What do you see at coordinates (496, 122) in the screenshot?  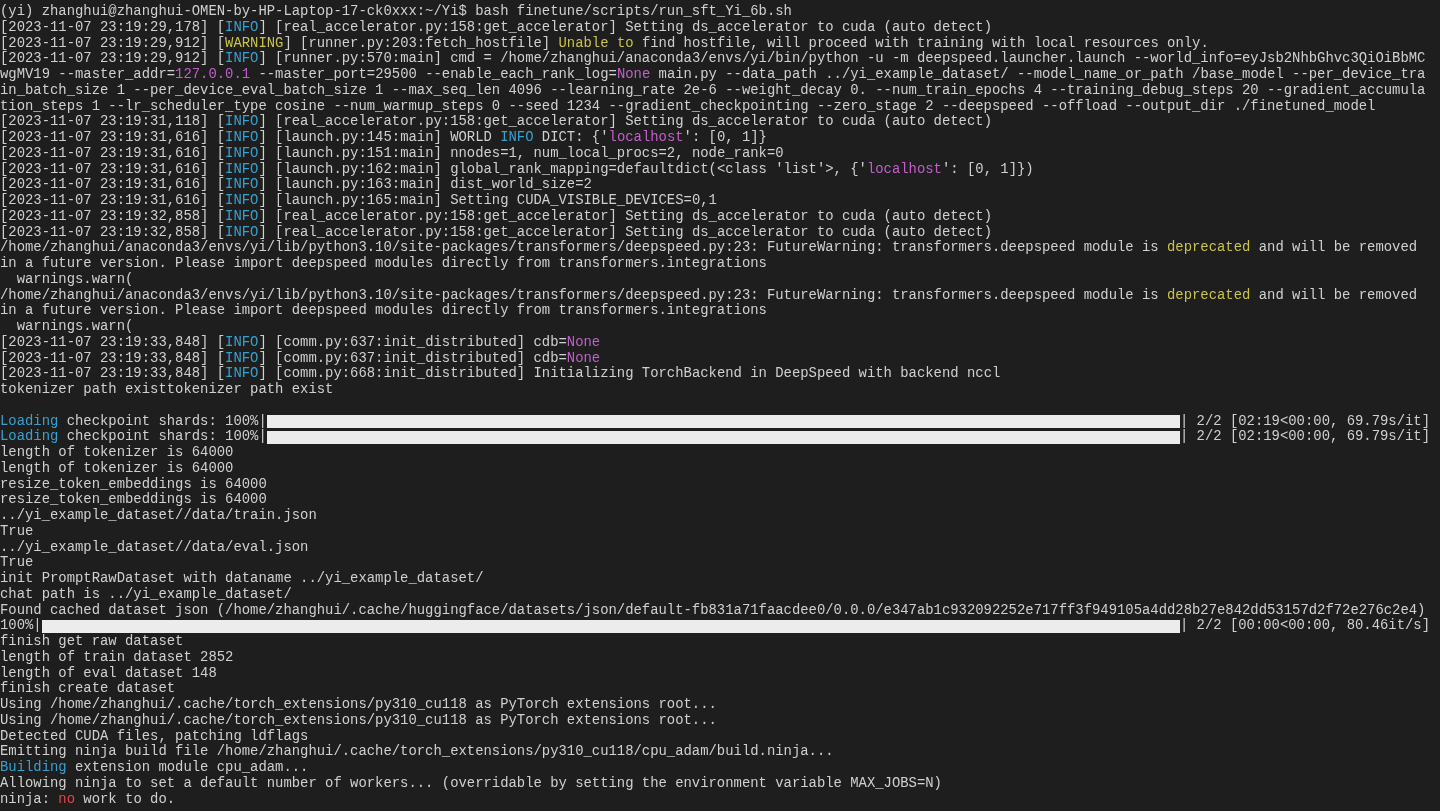 I see `terminal-line: [2023-11-07 23:19:31,118] [INFO] [real_accelerator.py:158:get_accelerator] Setting ds_accelerator to cuda (auto detect)` at bounding box center [496, 122].